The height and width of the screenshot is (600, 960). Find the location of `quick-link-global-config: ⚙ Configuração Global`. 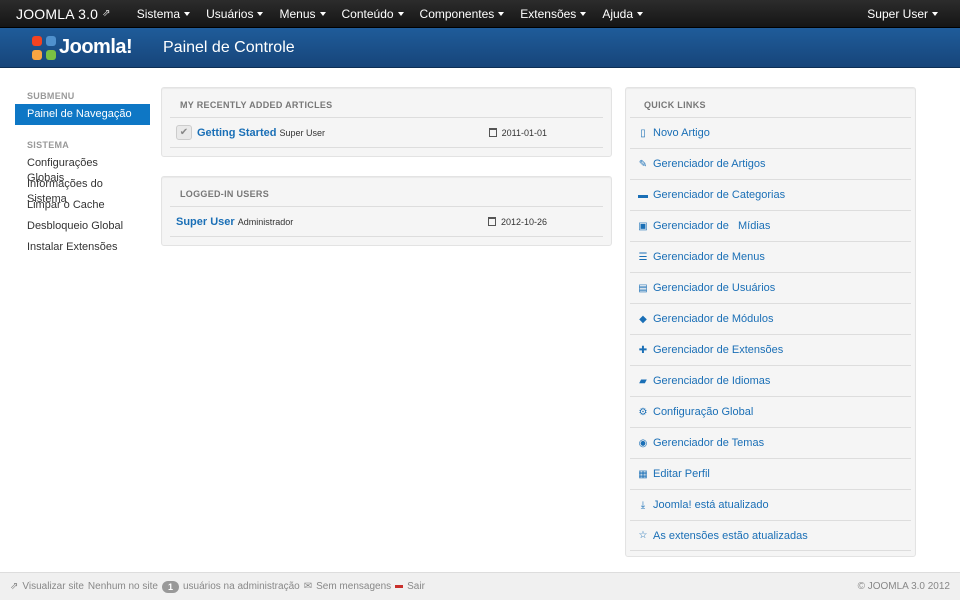

quick-link-global-config: ⚙ Configuração Global is located at coordinates (770, 411).